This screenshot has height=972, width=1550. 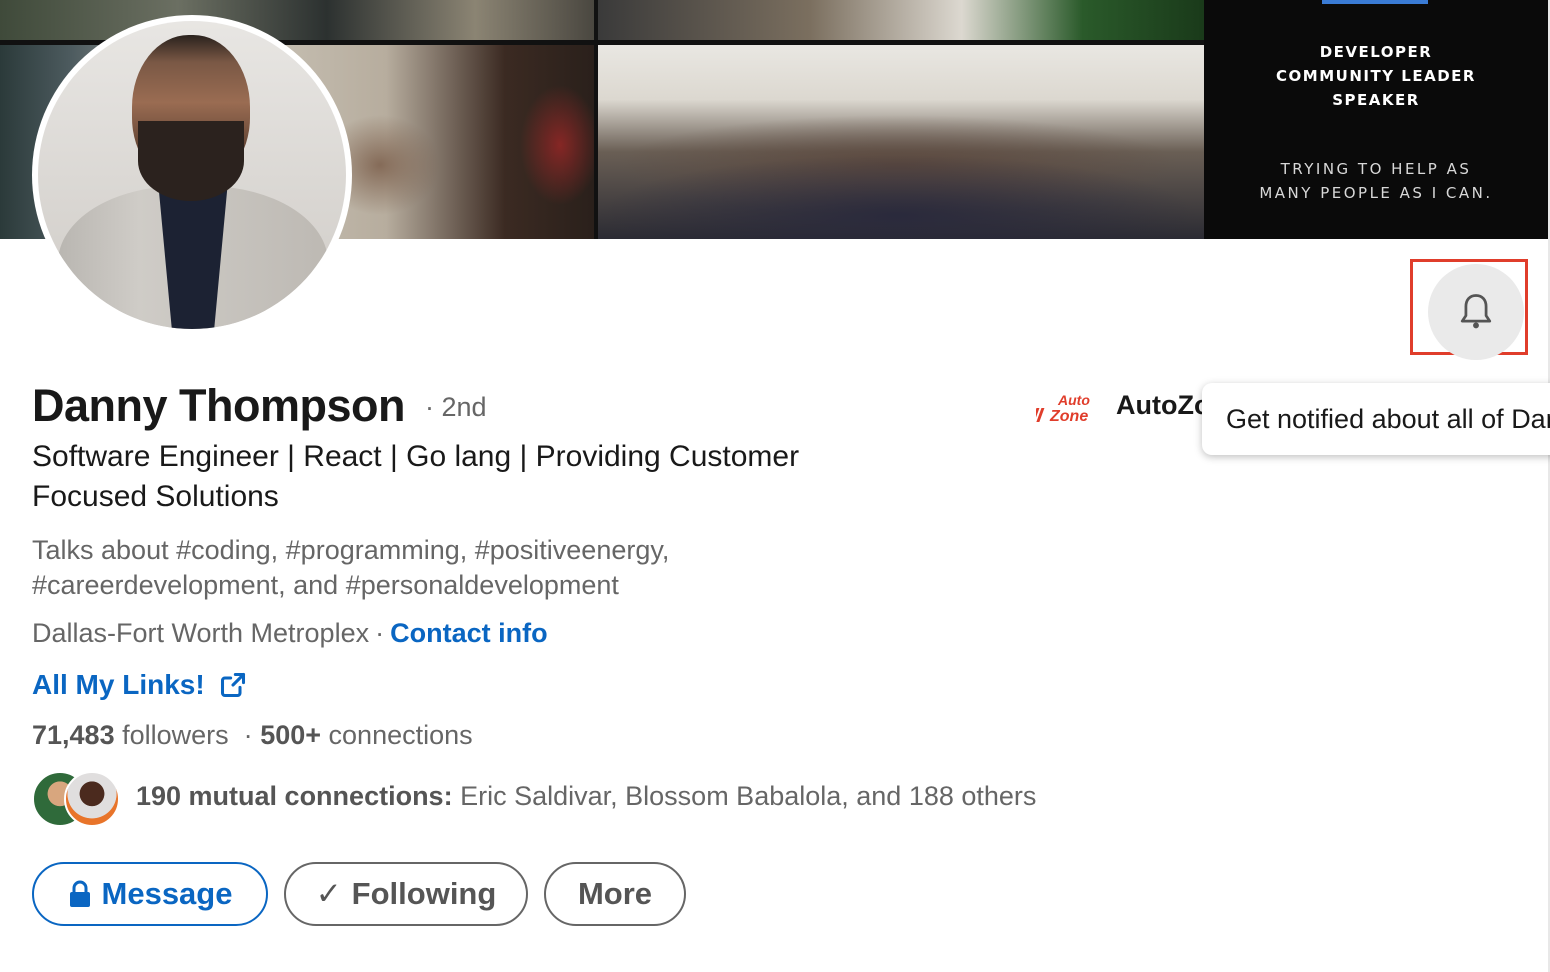 I want to click on current-company-name: AutoZone, so click(x=1161, y=405).